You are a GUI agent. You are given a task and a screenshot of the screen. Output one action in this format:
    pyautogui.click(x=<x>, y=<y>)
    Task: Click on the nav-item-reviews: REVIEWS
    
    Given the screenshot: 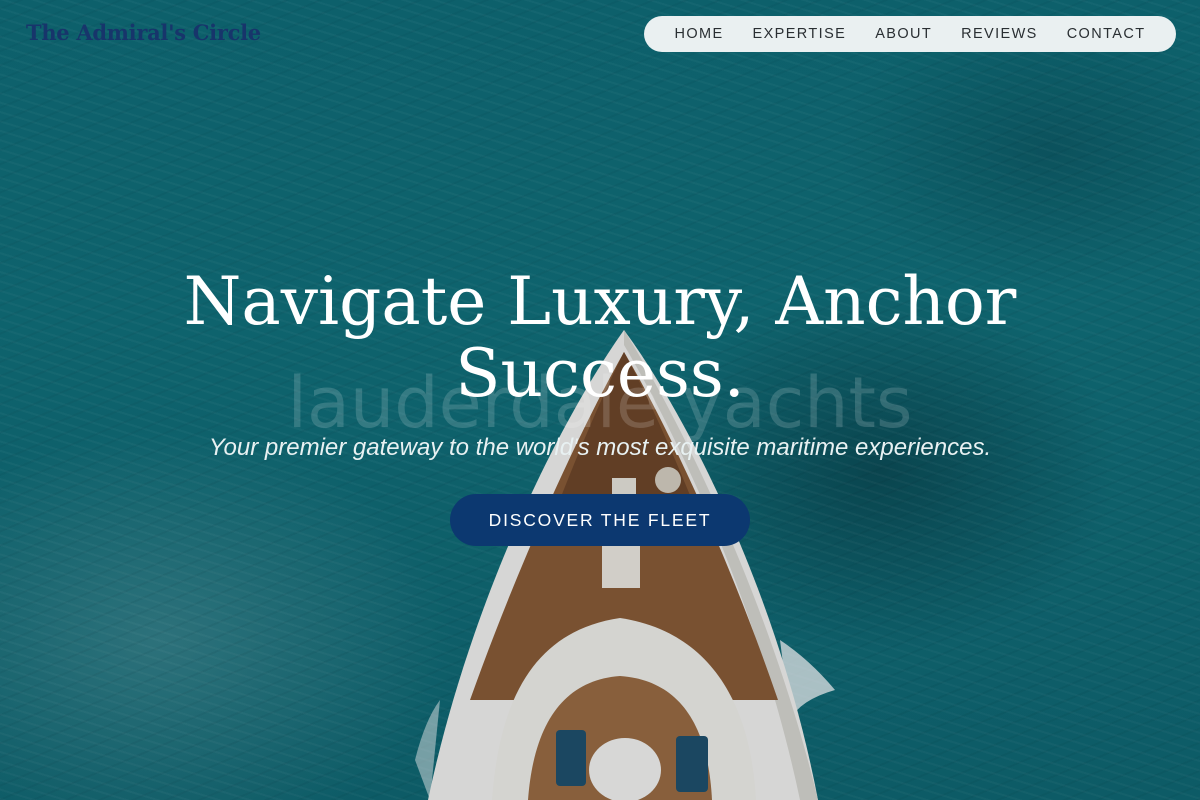 What is the action you would take?
    pyautogui.click(x=999, y=34)
    